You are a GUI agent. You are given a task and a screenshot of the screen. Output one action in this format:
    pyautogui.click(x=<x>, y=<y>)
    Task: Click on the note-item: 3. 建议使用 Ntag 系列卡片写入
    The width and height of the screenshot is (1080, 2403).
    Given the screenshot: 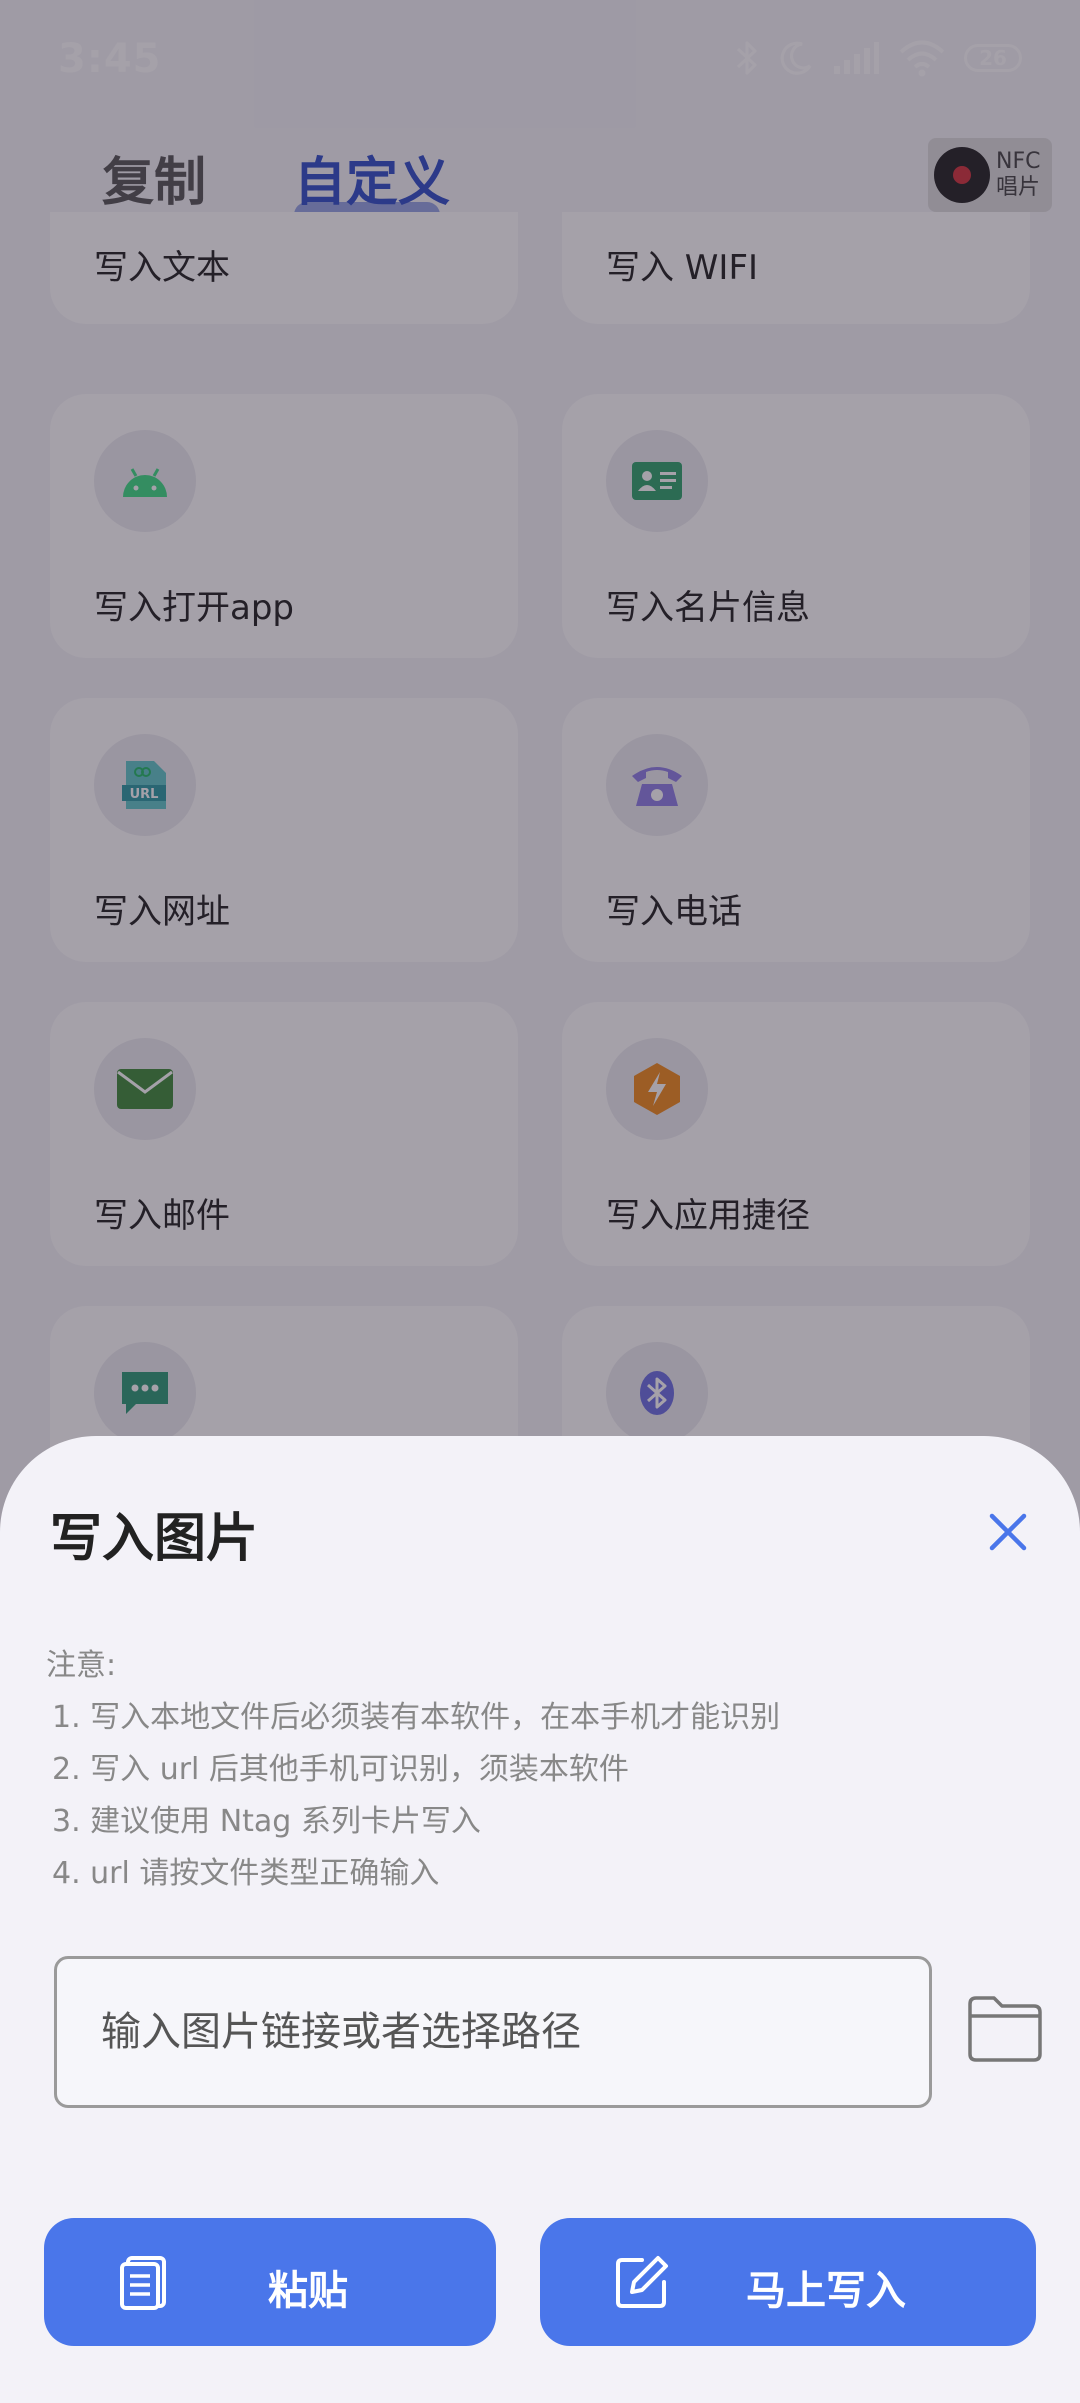 What is the action you would take?
    pyautogui.click(x=266, y=1821)
    